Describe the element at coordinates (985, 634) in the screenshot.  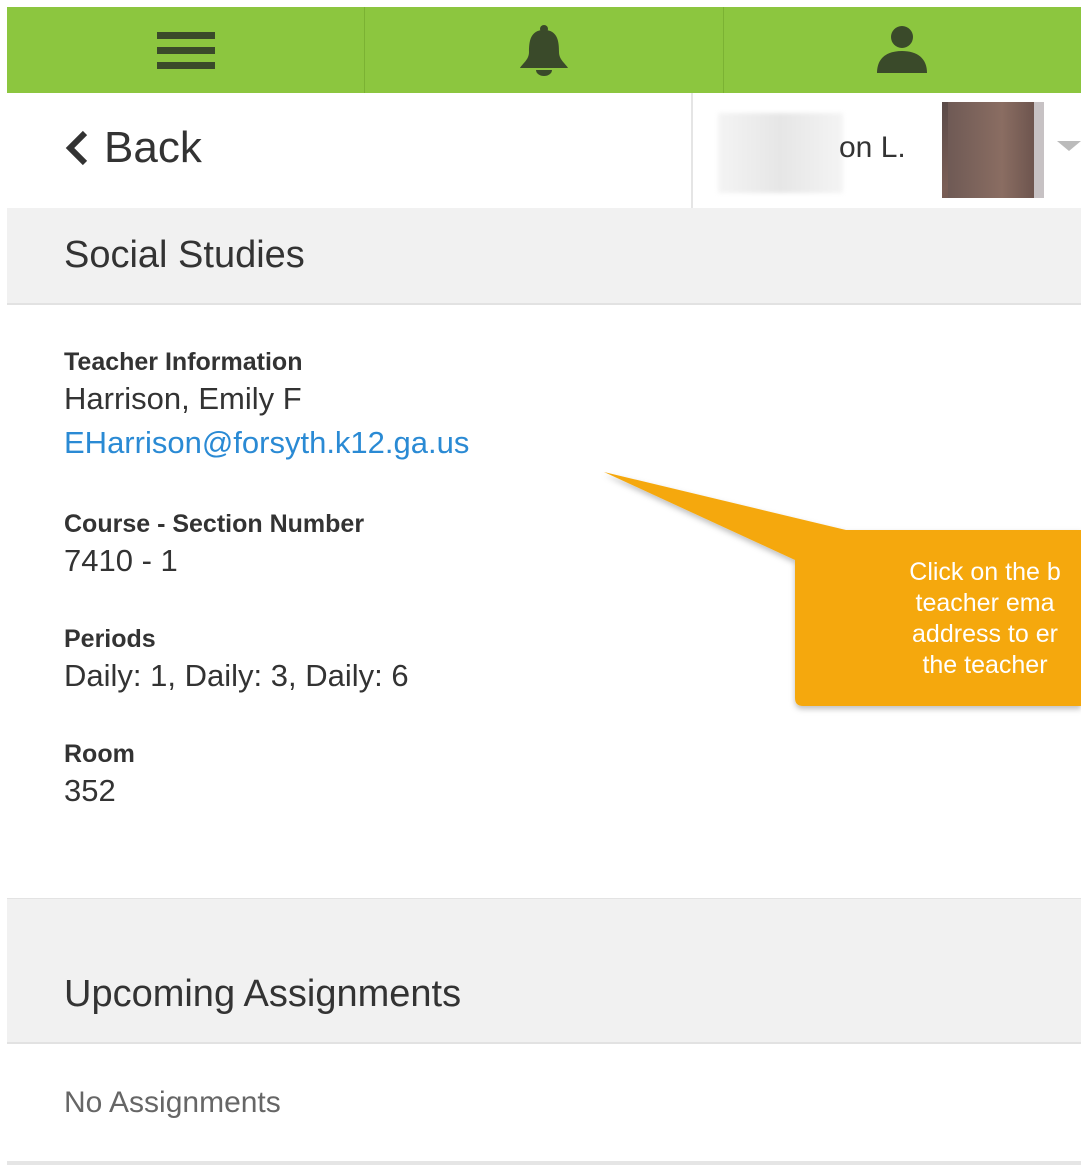
I see `callout-line: address to er` at that location.